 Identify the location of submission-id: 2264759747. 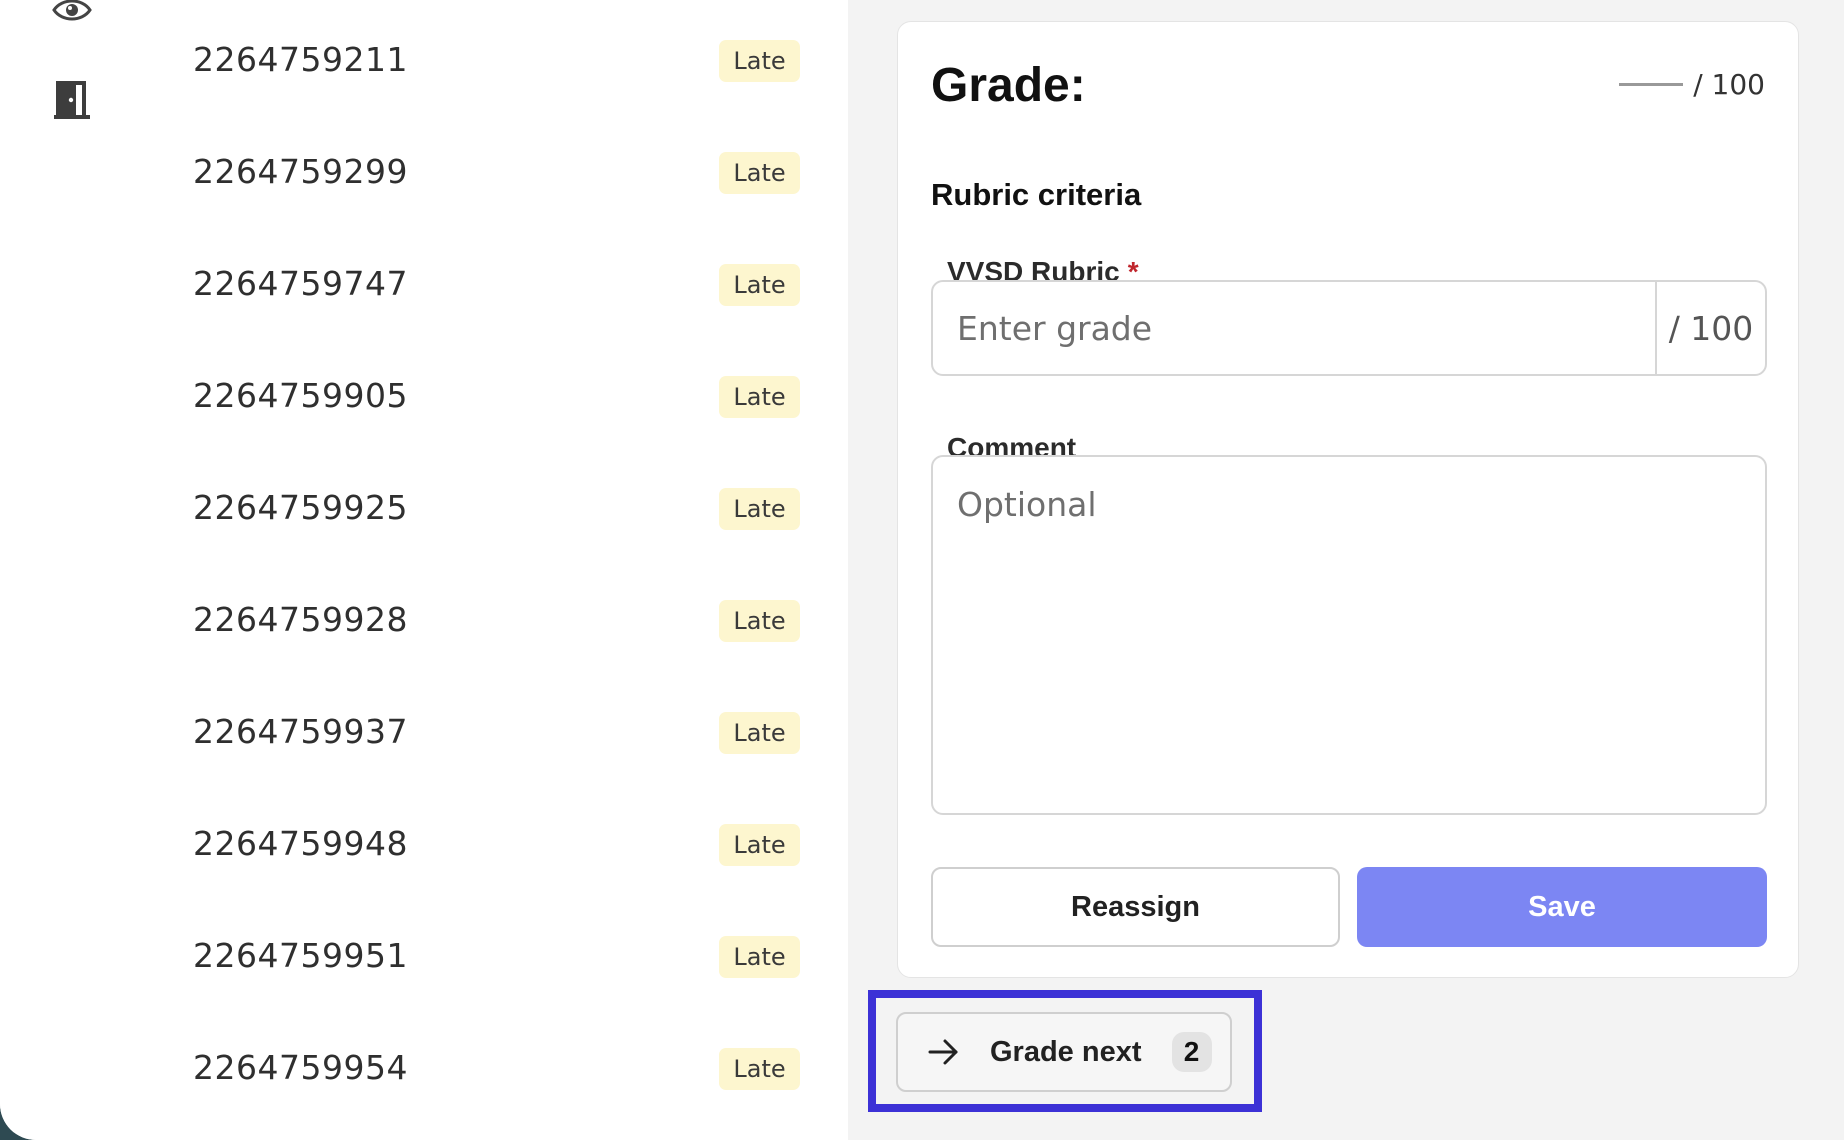
(300, 283).